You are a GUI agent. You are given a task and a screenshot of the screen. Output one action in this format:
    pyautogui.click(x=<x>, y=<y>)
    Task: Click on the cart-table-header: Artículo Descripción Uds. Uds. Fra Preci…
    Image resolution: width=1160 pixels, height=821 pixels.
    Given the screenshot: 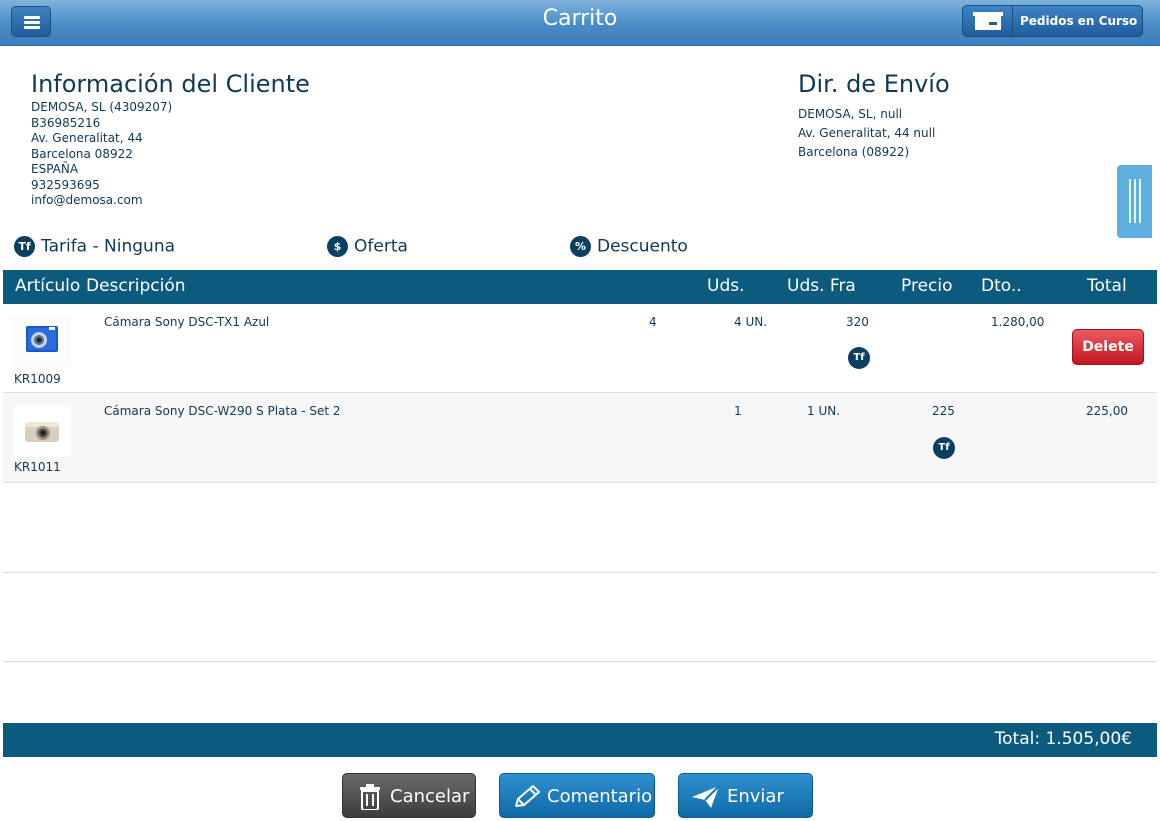 What is the action you would take?
    pyautogui.click(x=580, y=287)
    